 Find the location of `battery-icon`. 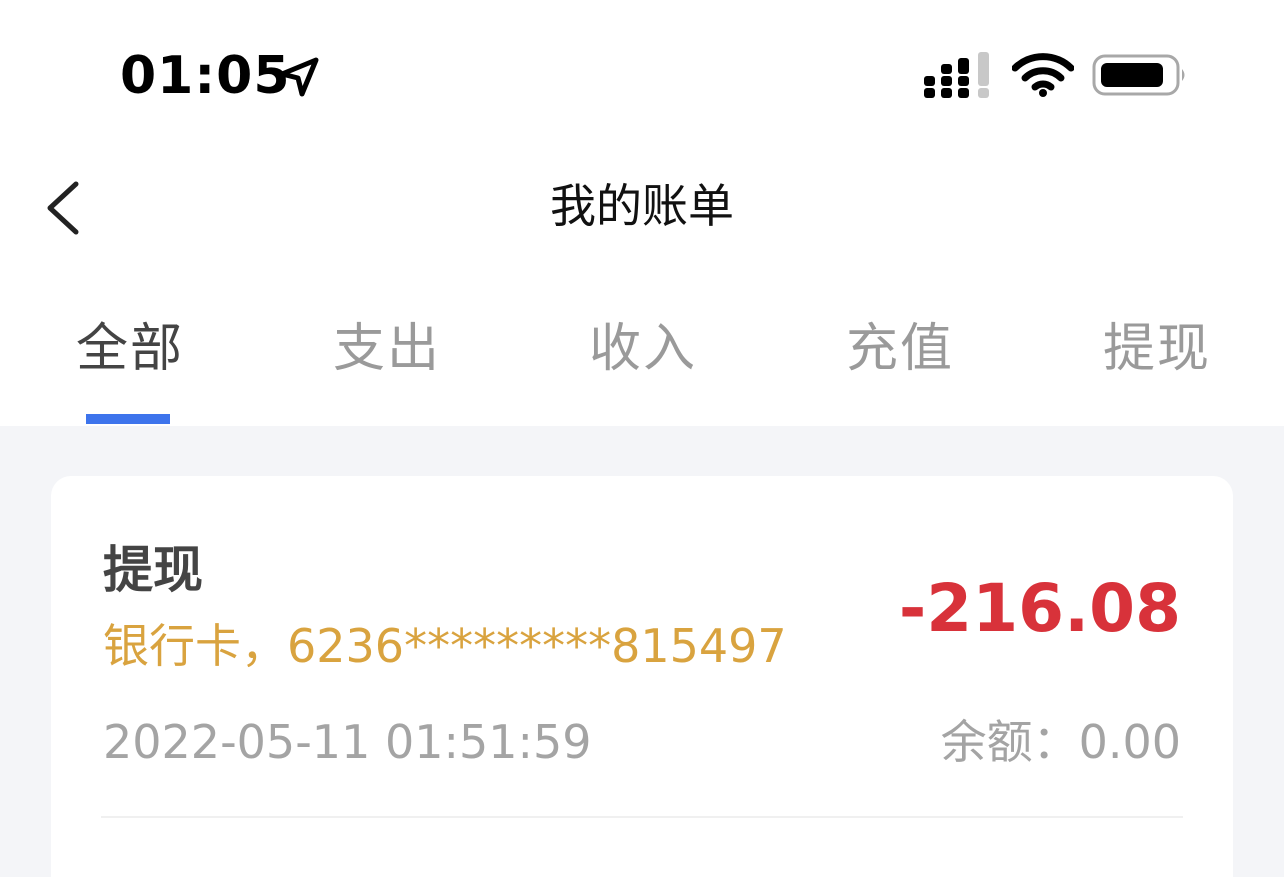

battery-icon is located at coordinates (1138, 75).